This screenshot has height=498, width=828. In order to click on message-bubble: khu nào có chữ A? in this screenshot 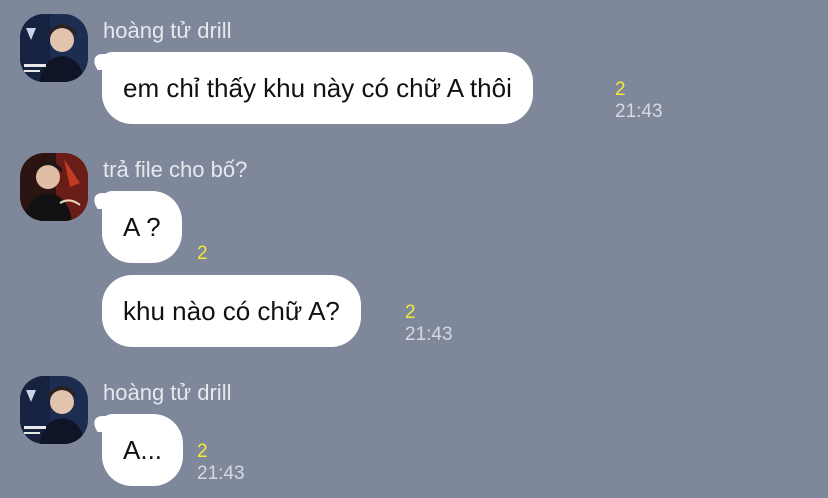, I will do `click(231, 311)`.